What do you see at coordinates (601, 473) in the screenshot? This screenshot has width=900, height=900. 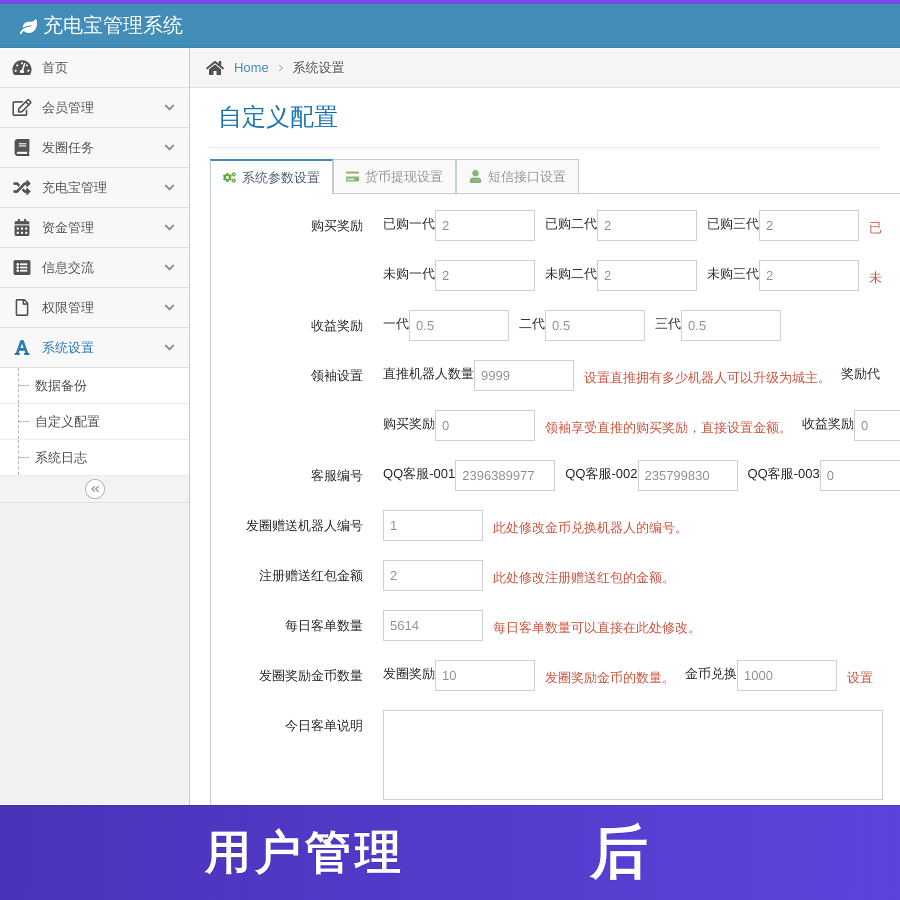 I see `field-label: QQ客服-002` at bounding box center [601, 473].